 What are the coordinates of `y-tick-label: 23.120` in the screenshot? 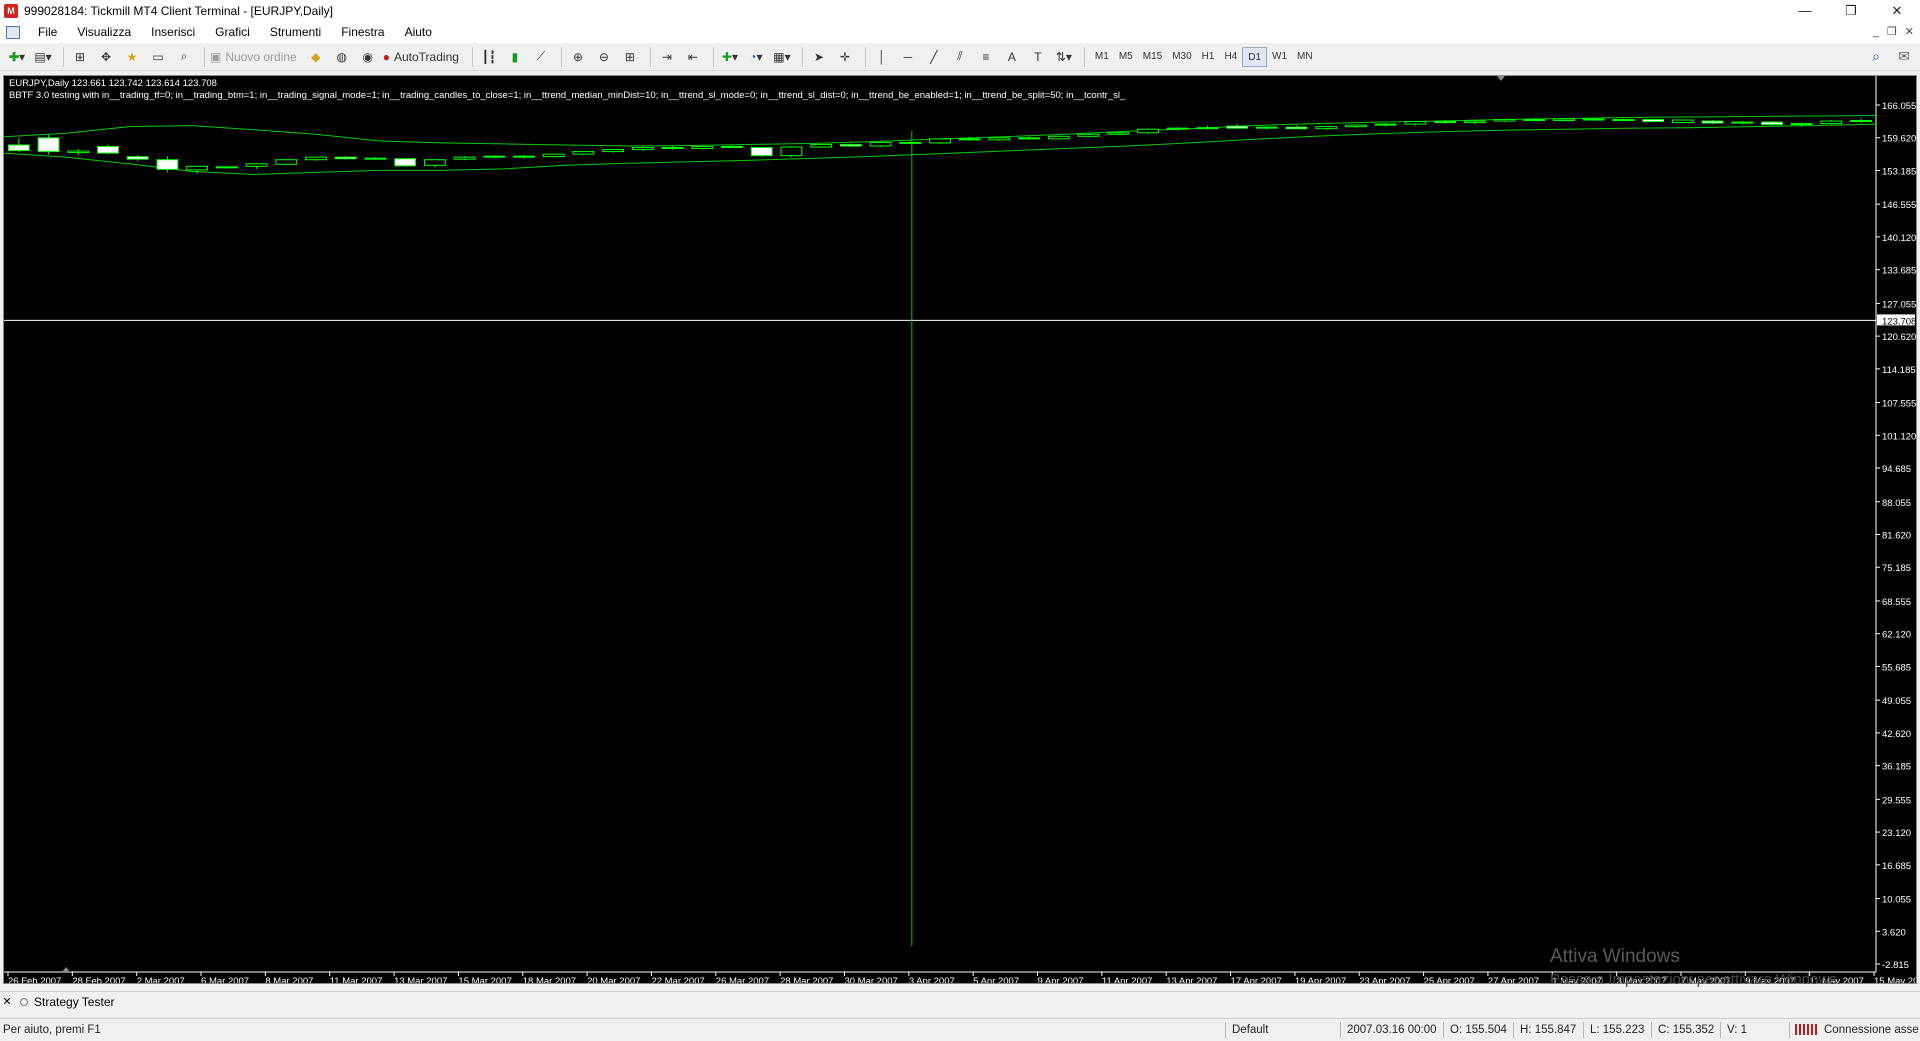 It's located at (1896, 833).